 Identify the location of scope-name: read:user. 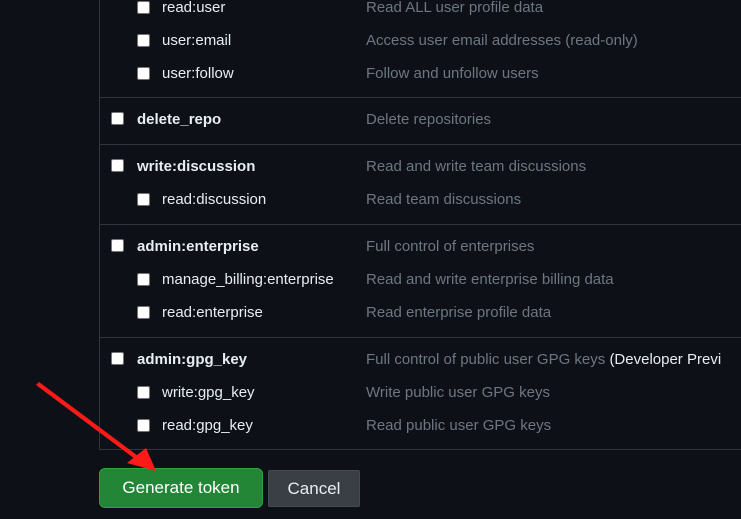
(194, 8).